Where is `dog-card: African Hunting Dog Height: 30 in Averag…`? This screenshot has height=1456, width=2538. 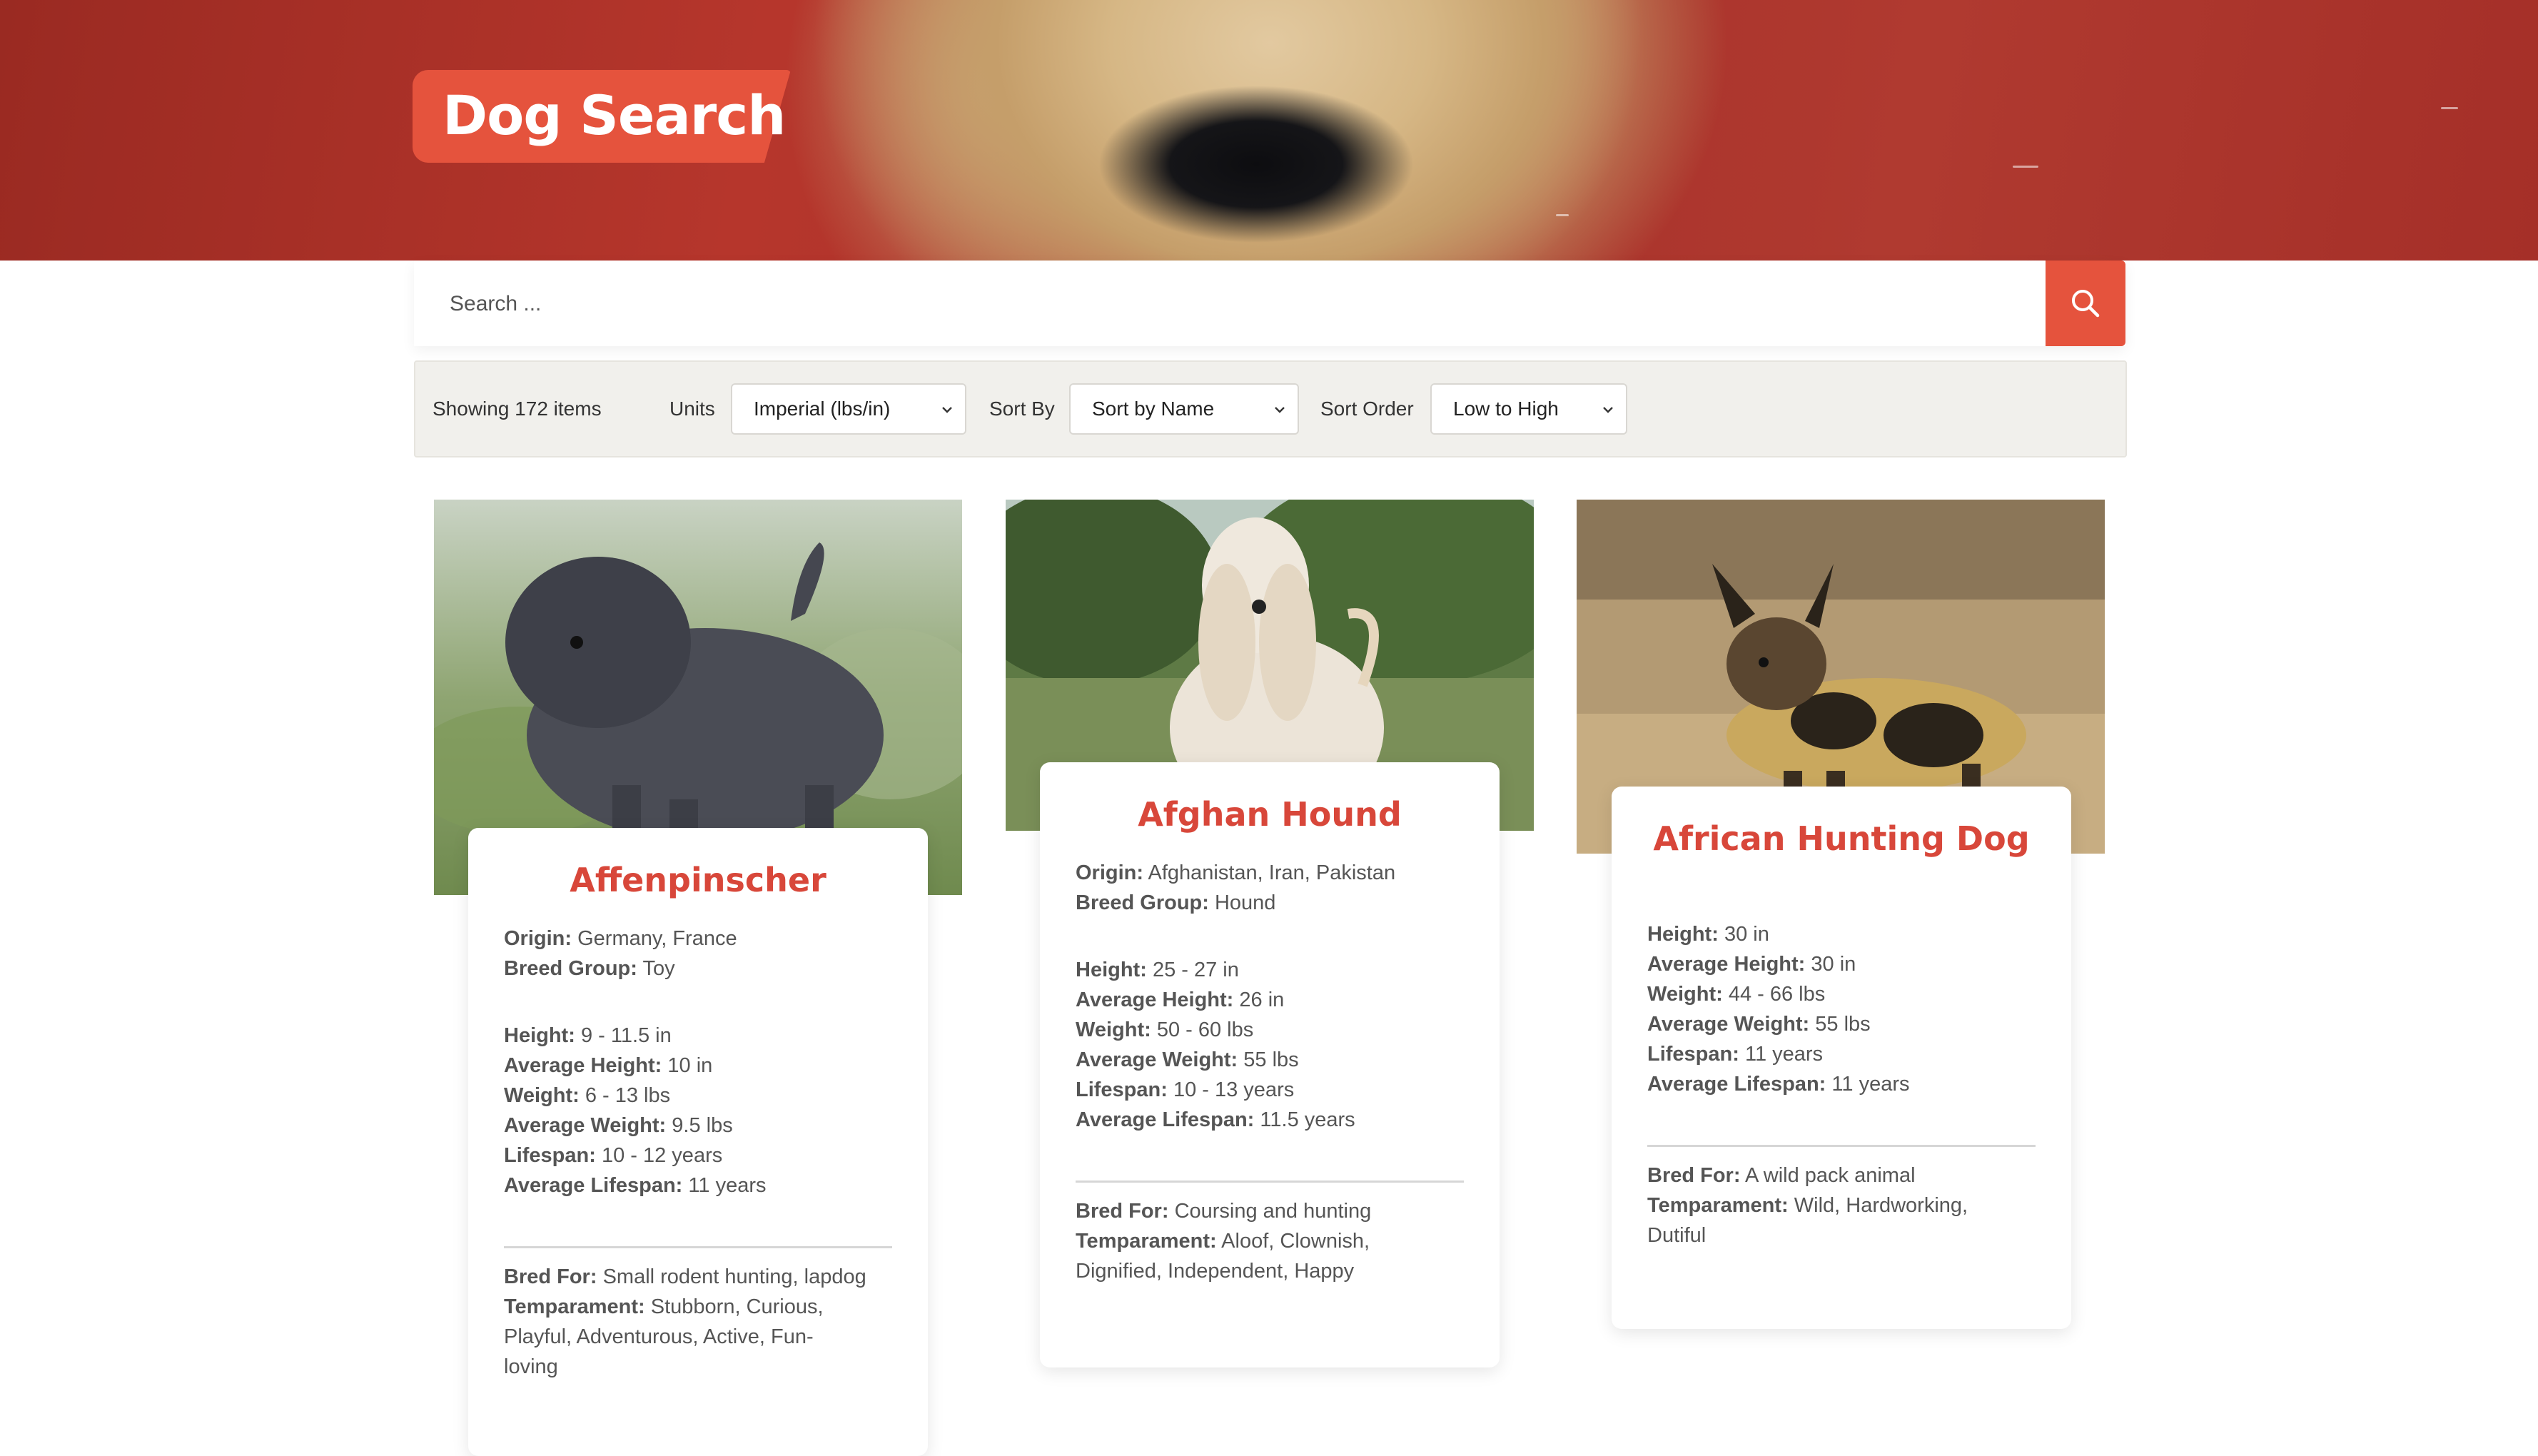
dog-card: African Hunting Dog Height: 30 in Averag… is located at coordinates (1841, 1058).